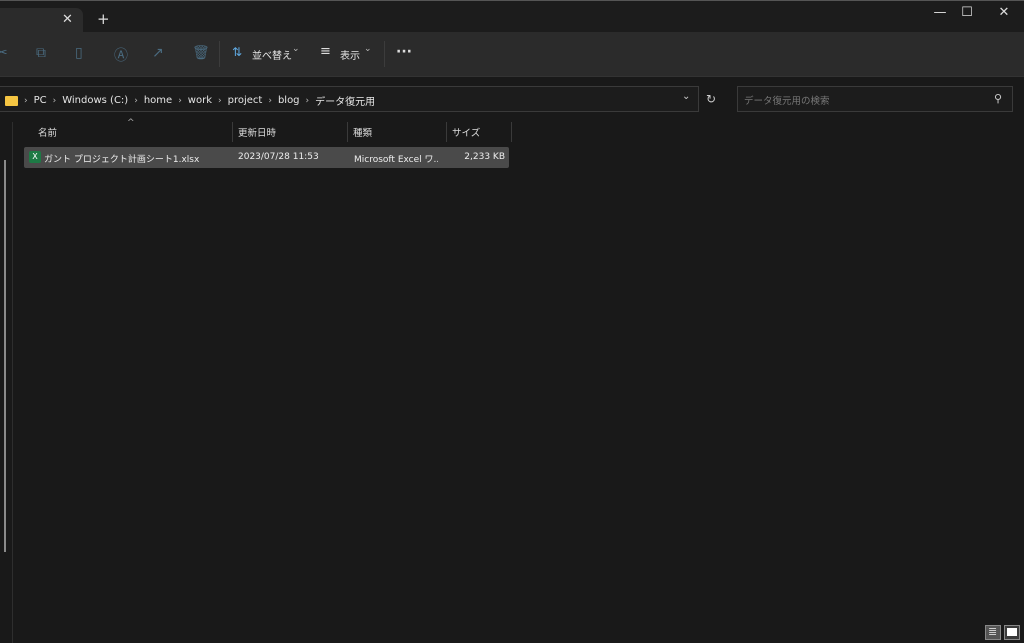  What do you see at coordinates (201, 53) in the screenshot?
I see `delete-icon: 🗑` at bounding box center [201, 53].